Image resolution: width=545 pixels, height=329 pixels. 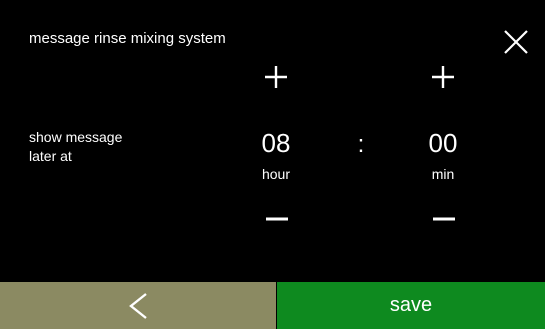 What do you see at coordinates (411, 305) in the screenshot?
I see `save-button: save` at bounding box center [411, 305].